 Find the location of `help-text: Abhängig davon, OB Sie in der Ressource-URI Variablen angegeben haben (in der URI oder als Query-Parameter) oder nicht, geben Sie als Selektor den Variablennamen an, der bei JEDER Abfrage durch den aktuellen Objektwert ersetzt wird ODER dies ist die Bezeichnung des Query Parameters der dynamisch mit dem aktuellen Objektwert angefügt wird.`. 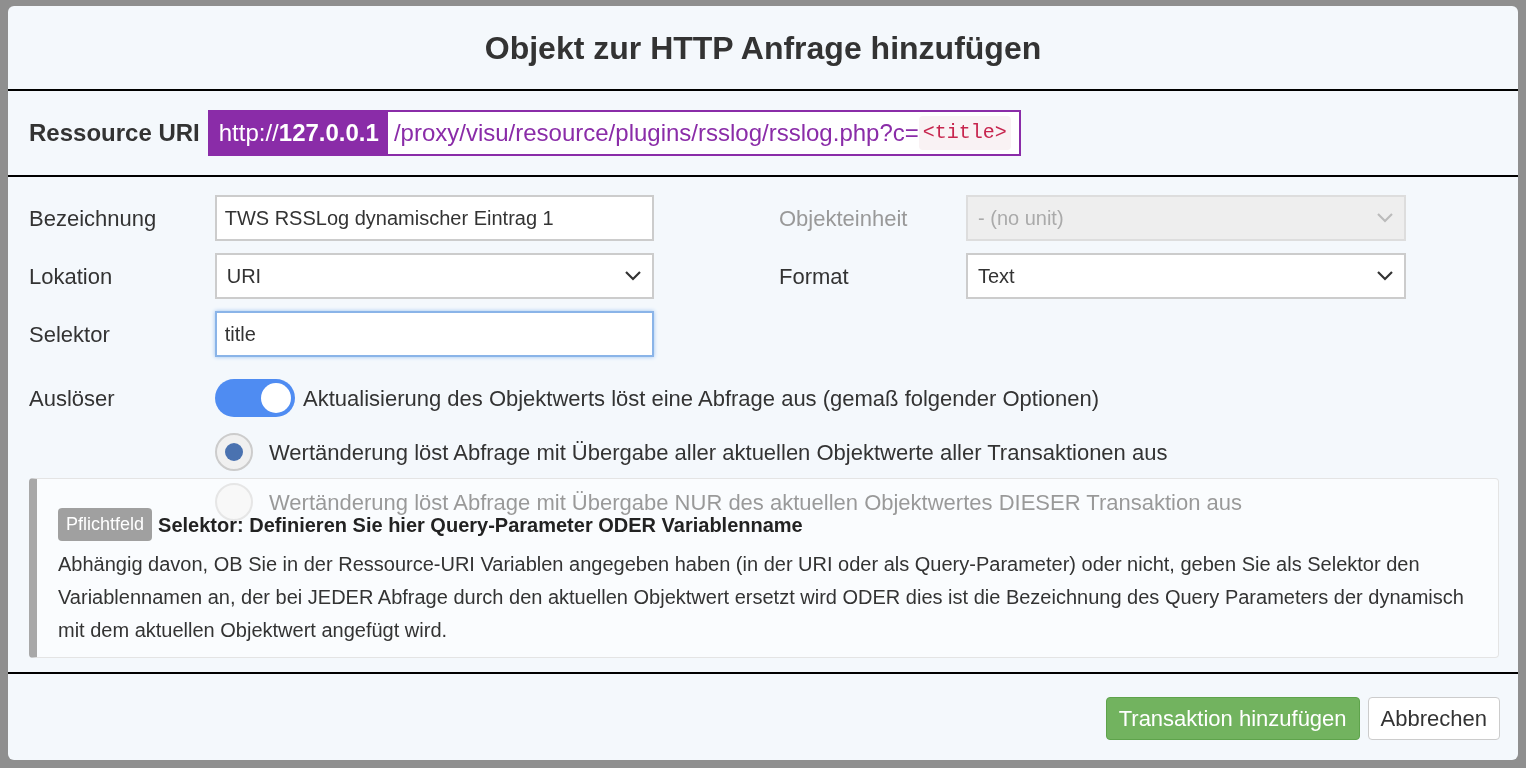

help-text: Abhängig davon, OB Sie in der Ressource-URI Variablen angegeben haben (in der URI oder als Query-Parameter) oder nicht, geben Sie als Selektor den Variablennamen an, der bei JEDER Abfrage durch den aktuellen Objektwert ersetzt wird ODER dies ist die Bezeichnung des Query Parameters der dynamisch mit dem aktuellen Objektwert angefügt wird. is located at coordinates (761, 597).